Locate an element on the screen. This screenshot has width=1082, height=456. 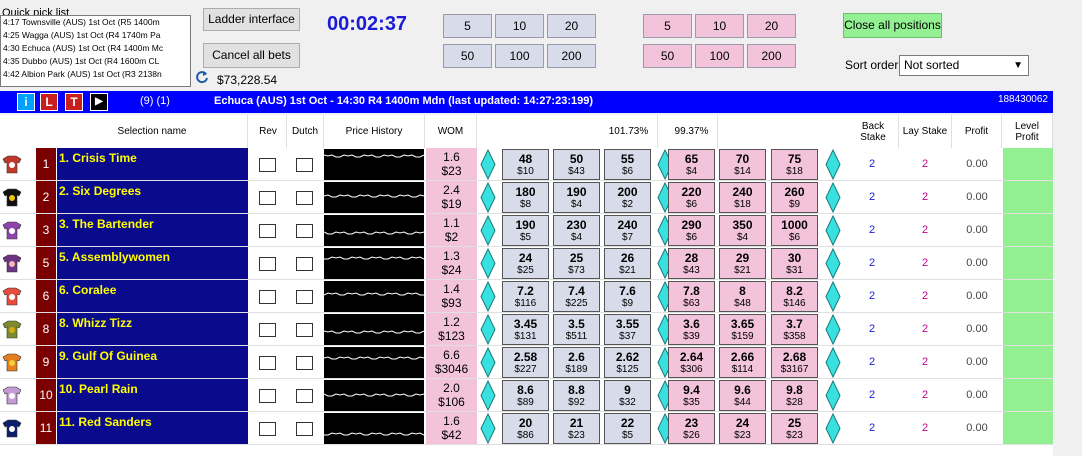
quick-pick-item: 4:42 Albion Park (AUS) 1st Oct (R3 2138n is located at coordinates (95, 74).